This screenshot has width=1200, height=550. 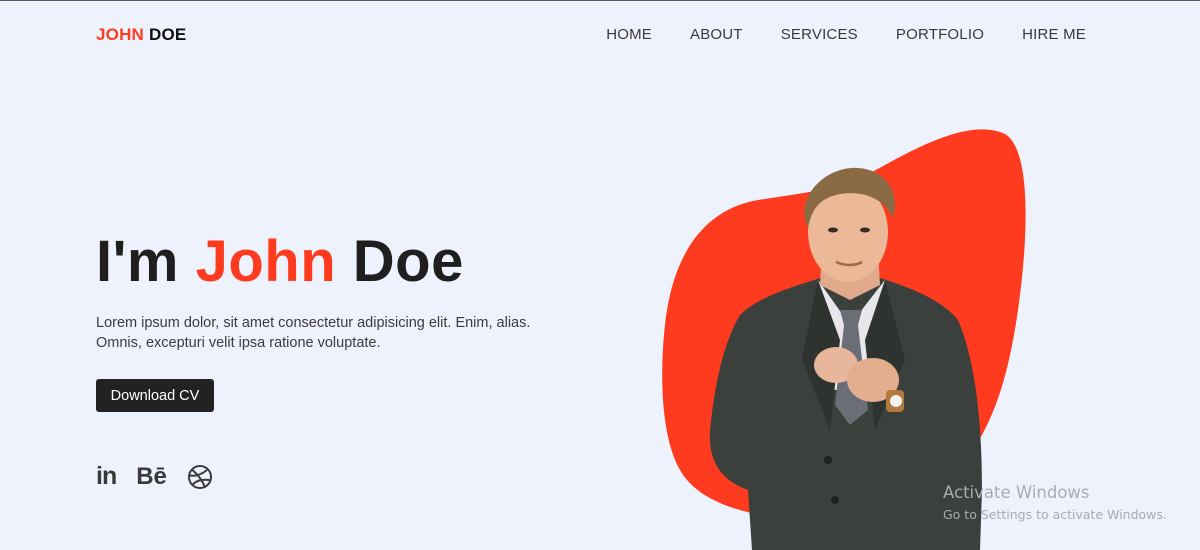 I want to click on download-cv-button: Download CV, so click(x=155, y=395).